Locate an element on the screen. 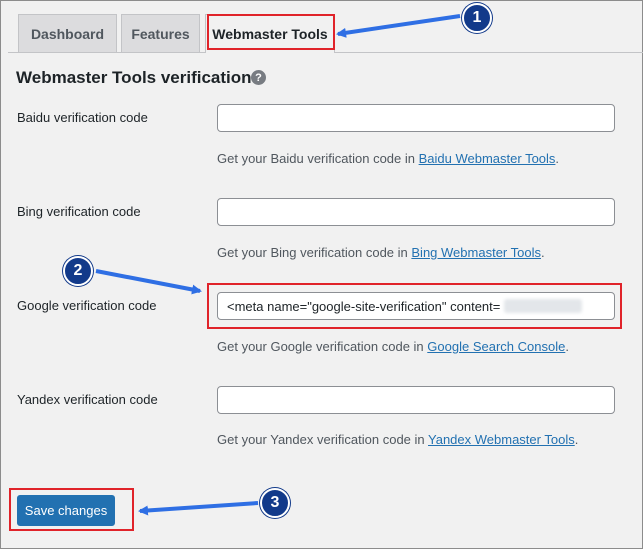 The width and height of the screenshot is (643, 549). step-2-badge: 2 is located at coordinates (78, 271).